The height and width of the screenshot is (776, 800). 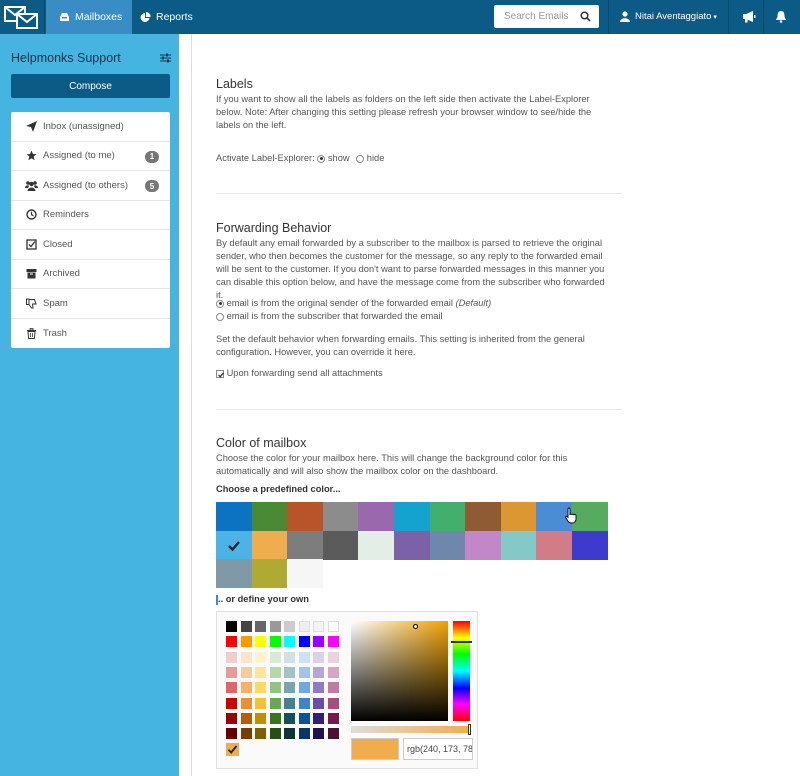 What do you see at coordinates (376, 158) in the screenshot?
I see `hide-radio-label: hide` at bounding box center [376, 158].